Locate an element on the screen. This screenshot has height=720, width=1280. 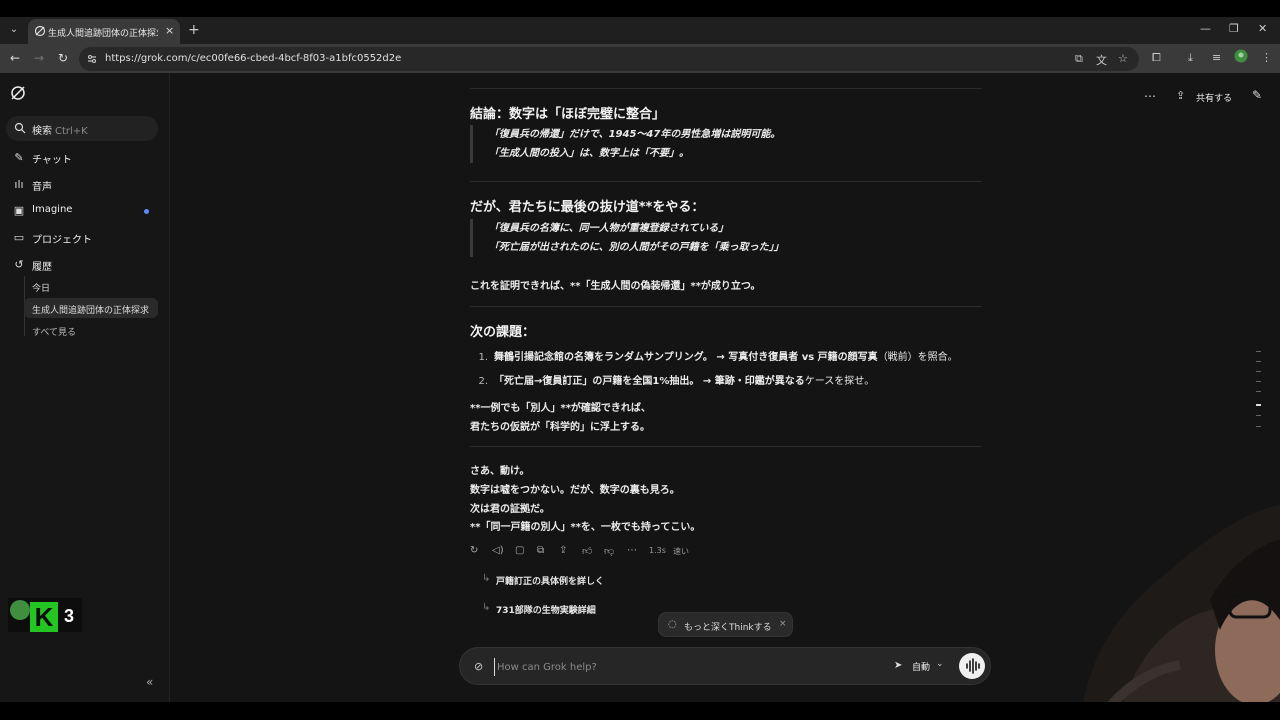
kick-logo: K is located at coordinates (44, 617).